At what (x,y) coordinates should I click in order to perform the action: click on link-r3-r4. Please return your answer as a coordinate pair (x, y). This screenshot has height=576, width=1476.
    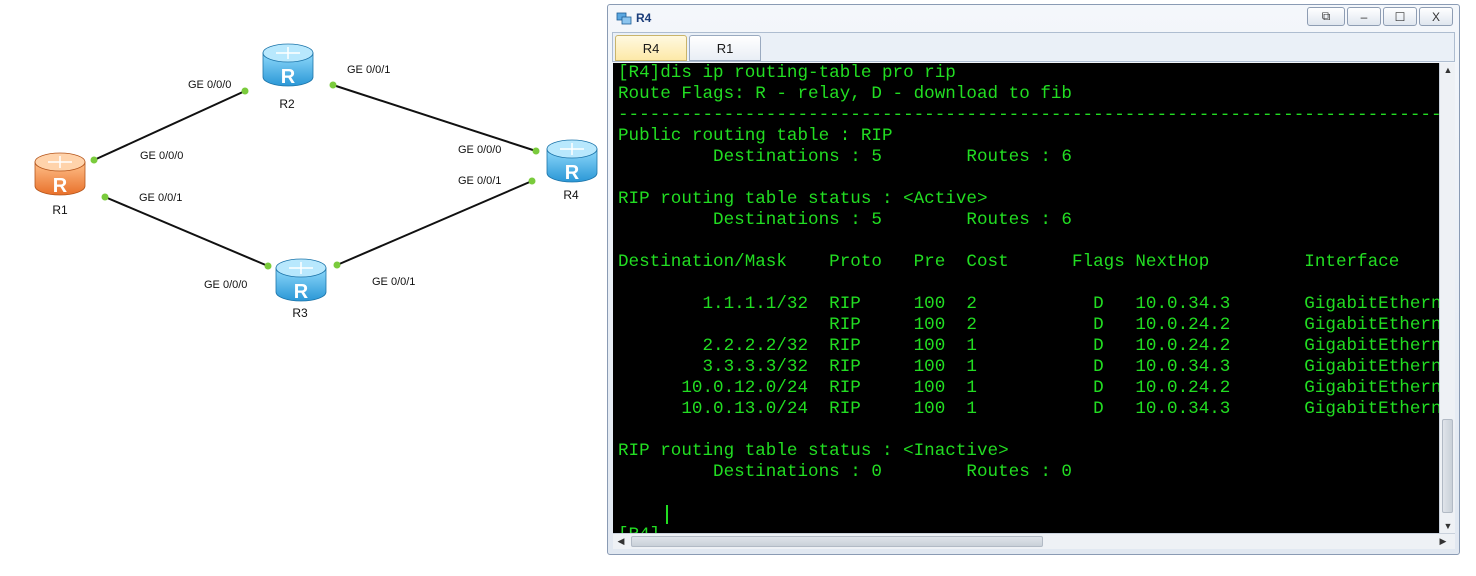
    Looking at the image, I should click on (434, 223).